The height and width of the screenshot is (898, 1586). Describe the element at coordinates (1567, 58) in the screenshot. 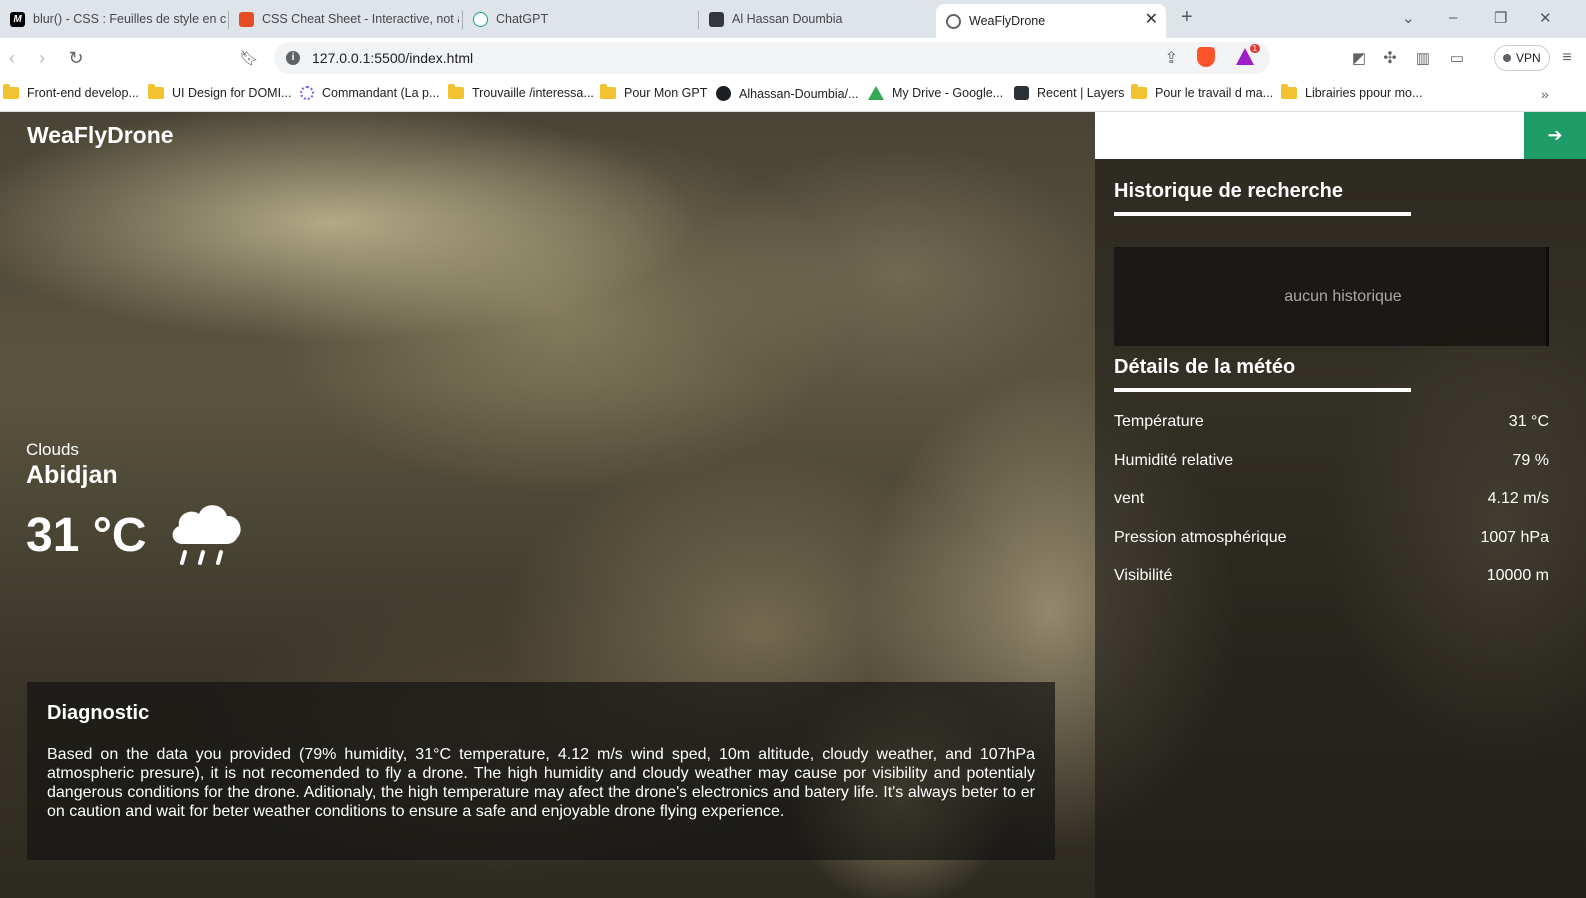

I see `menu-icon: ≡` at that location.